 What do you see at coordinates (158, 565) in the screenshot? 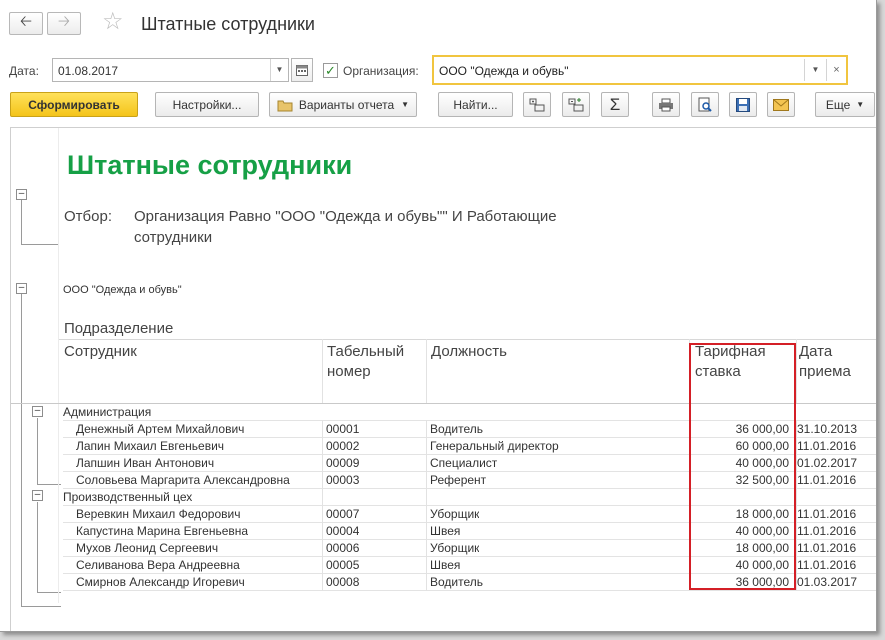
I see `employee-name: Селиванова Вера Андреевна` at bounding box center [158, 565].